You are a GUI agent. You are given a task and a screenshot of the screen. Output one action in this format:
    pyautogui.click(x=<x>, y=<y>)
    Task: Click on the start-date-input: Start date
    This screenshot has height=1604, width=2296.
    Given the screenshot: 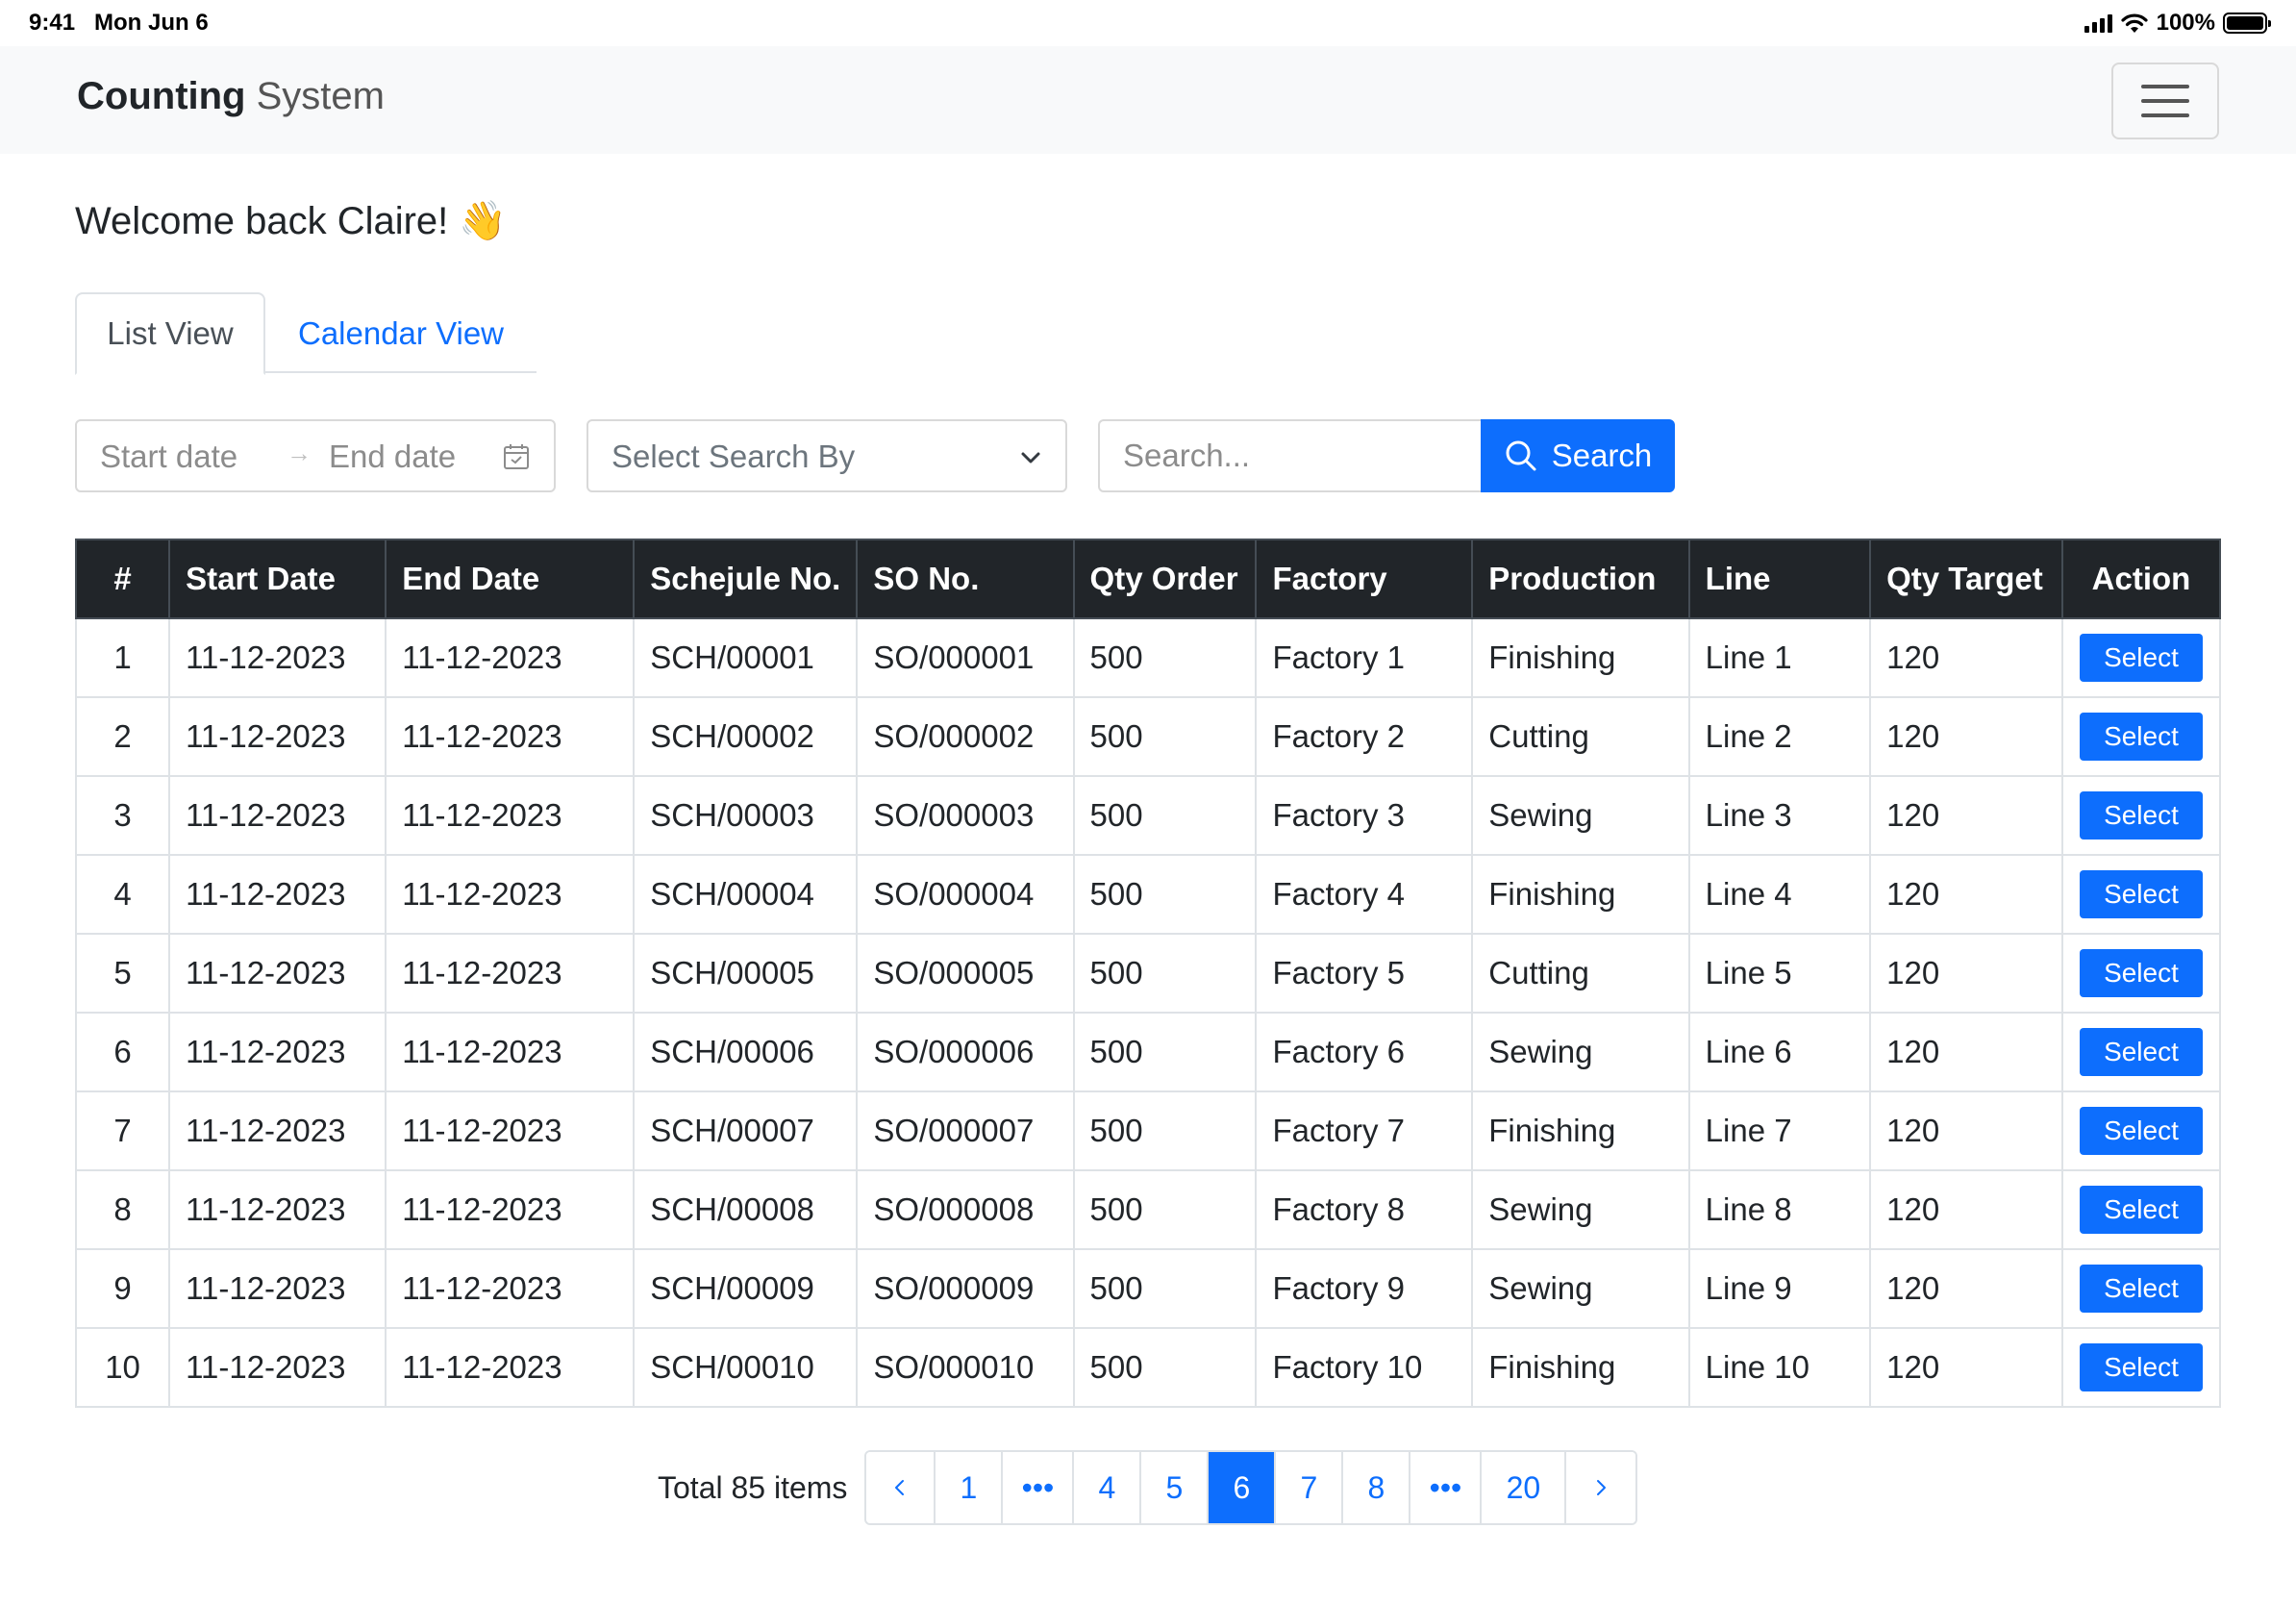 What is the action you would take?
    pyautogui.click(x=168, y=457)
    